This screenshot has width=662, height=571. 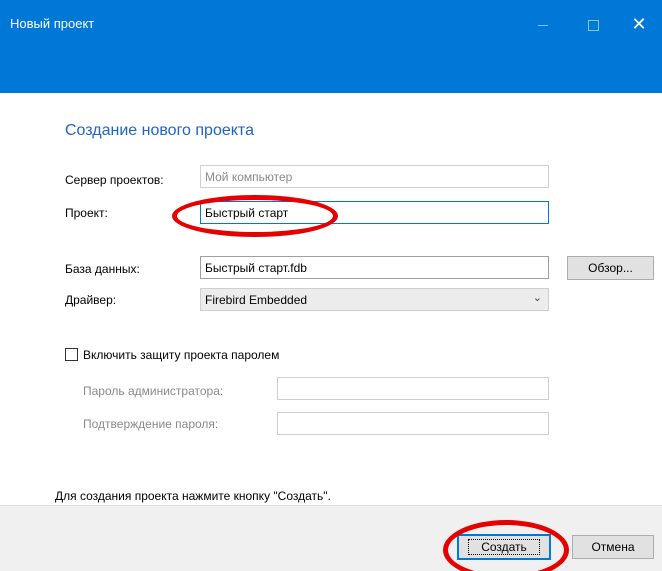 What do you see at coordinates (613, 547) in the screenshot?
I see `cancel-button: Отмена` at bounding box center [613, 547].